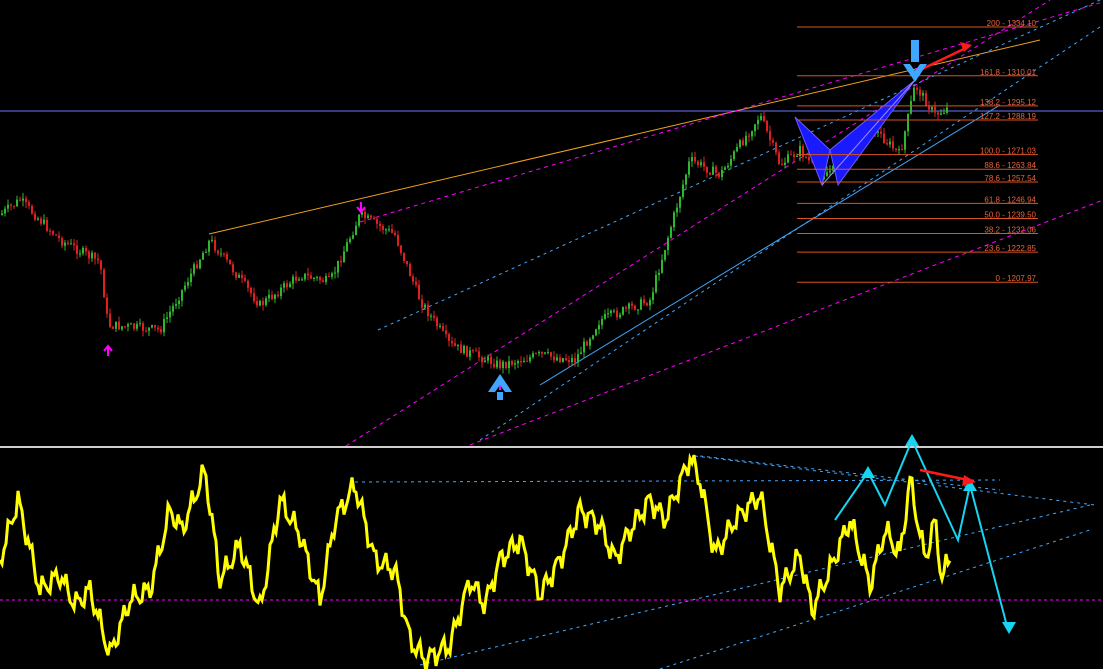 The image size is (1103, 669). What do you see at coordinates (1008, 116) in the screenshot?
I see `fib-level-label: 127.2 - 1288.19` at bounding box center [1008, 116].